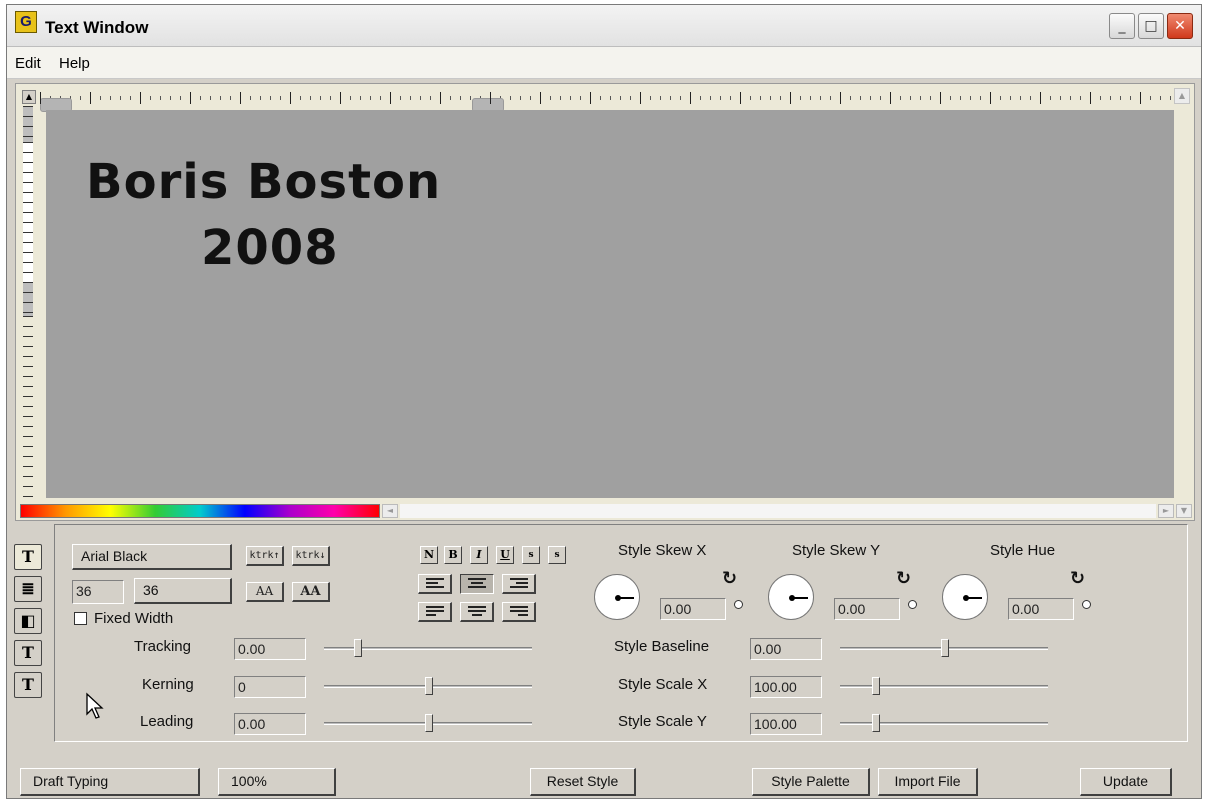  What do you see at coordinates (270, 687) in the screenshot?
I see `kerning-field: 0` at bounding box center [270, 687].